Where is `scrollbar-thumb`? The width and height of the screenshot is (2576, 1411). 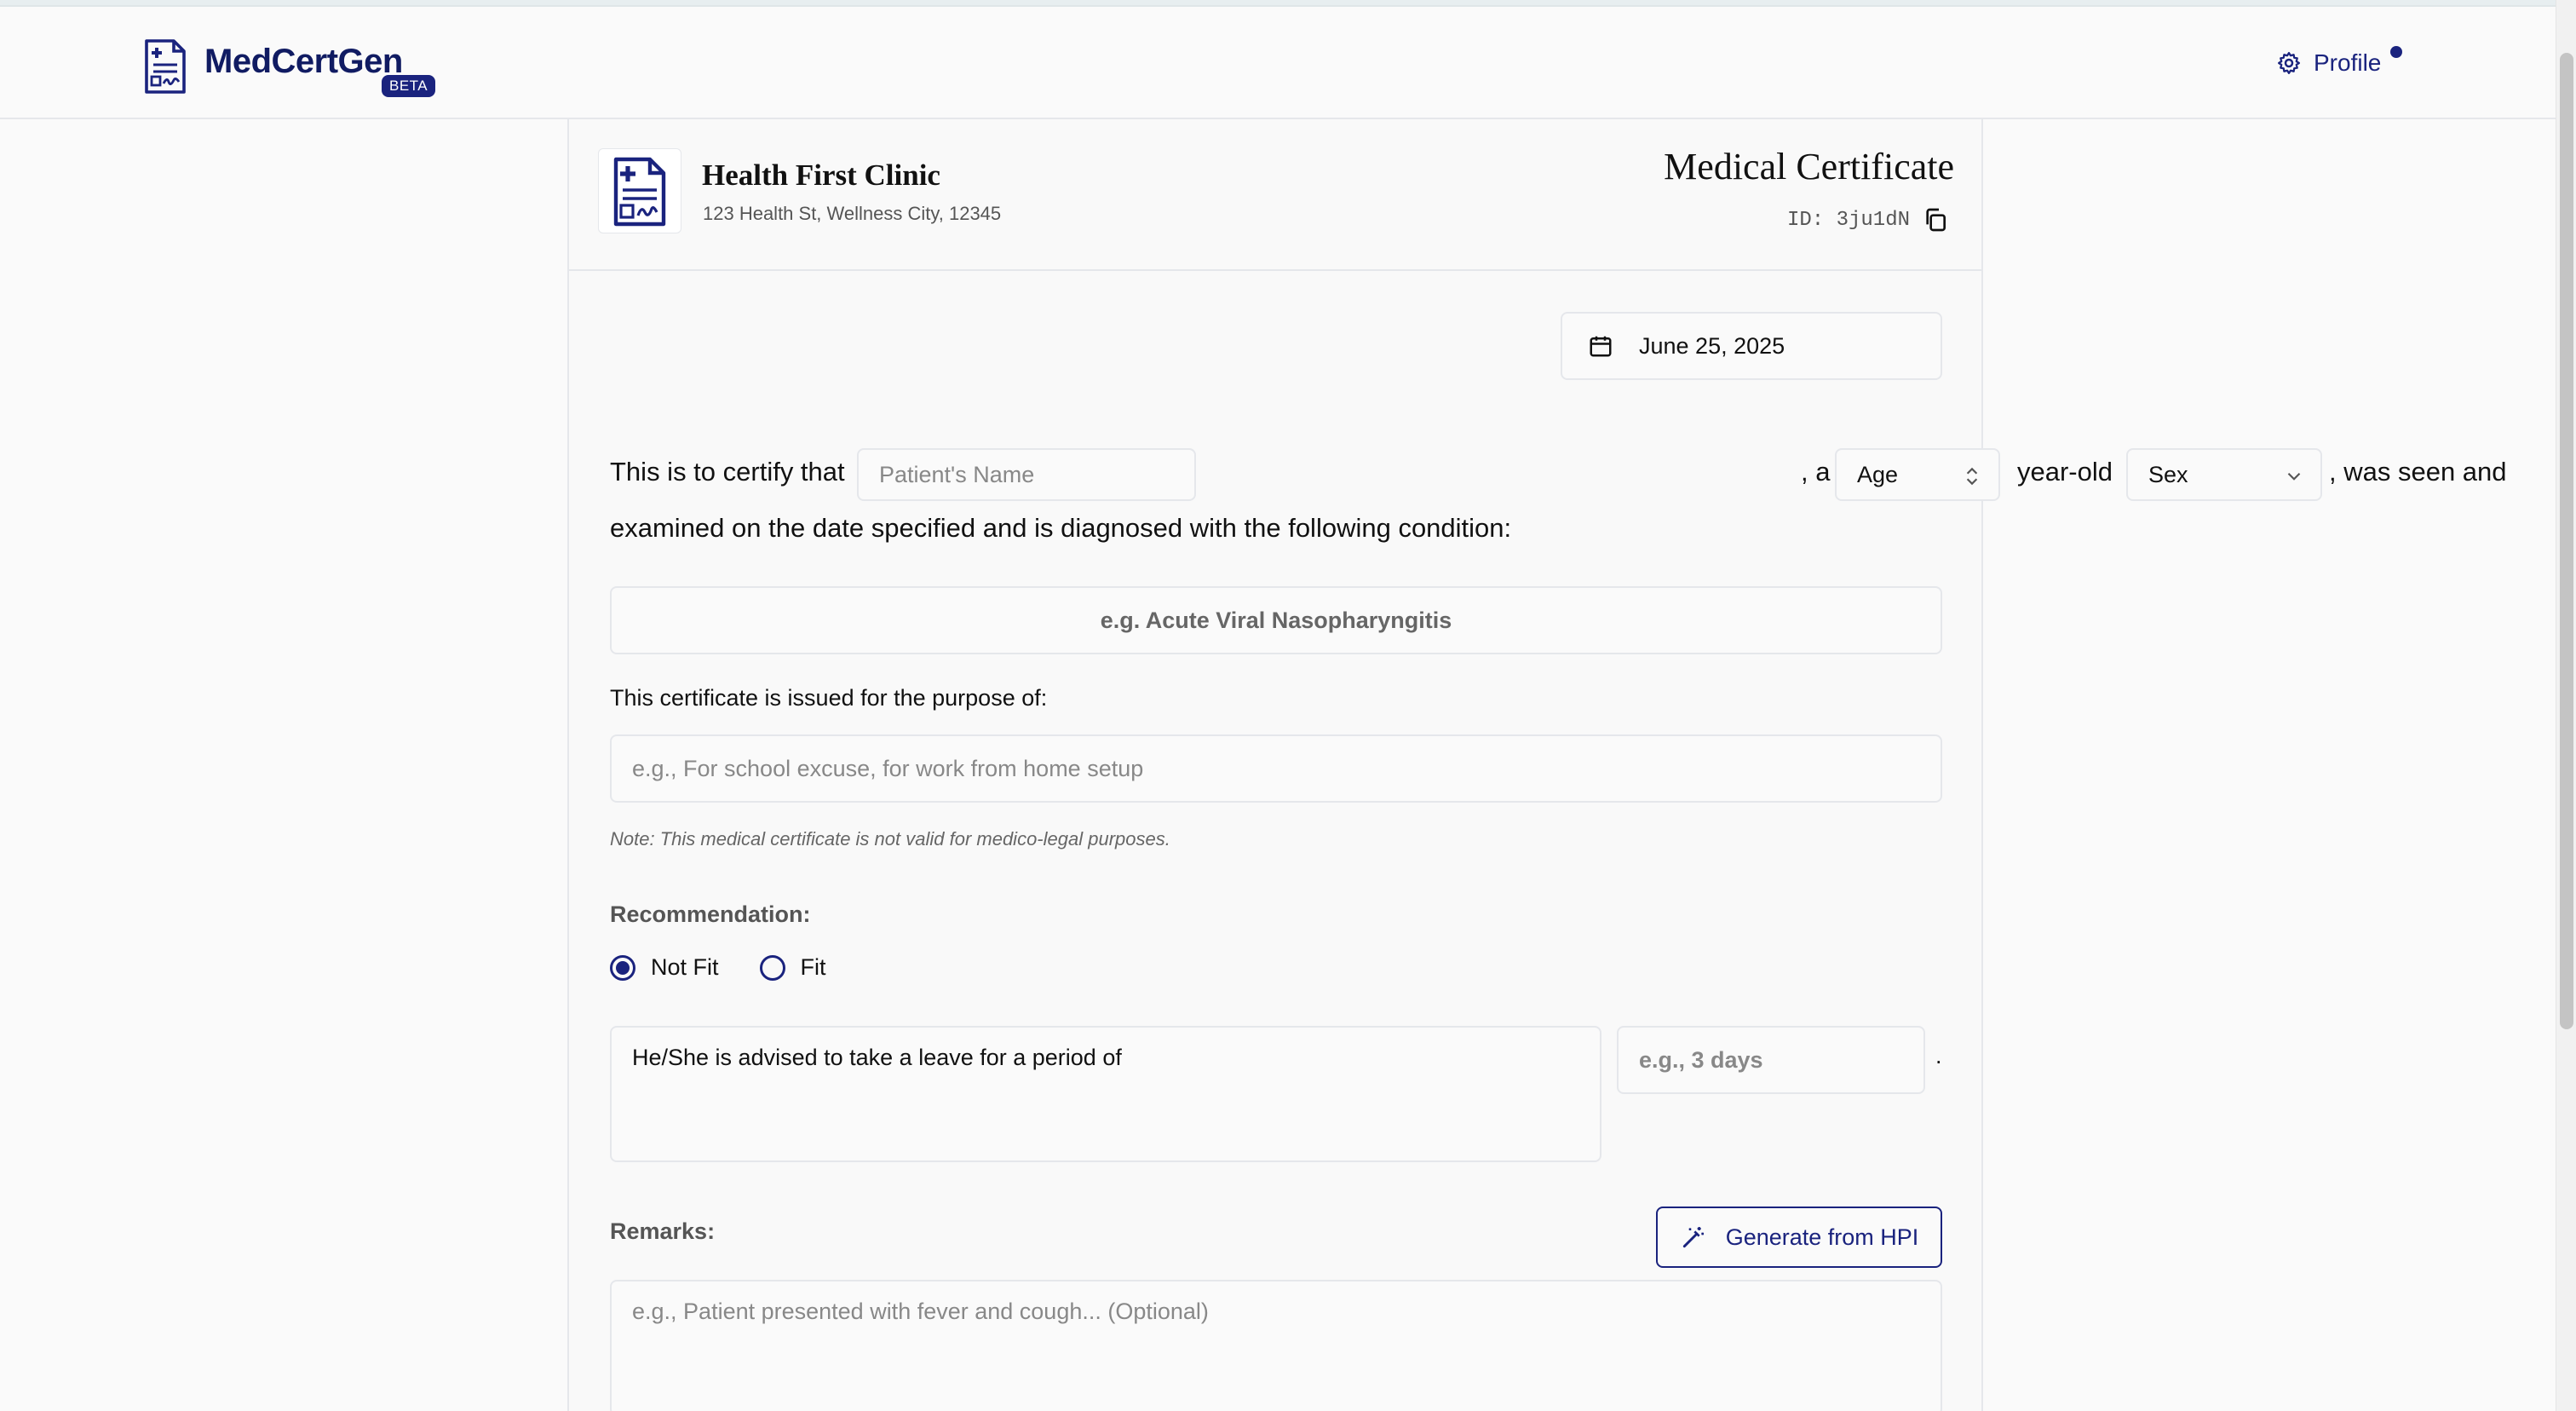
scrollbar-thumb is located at coordinates (2567, 541).